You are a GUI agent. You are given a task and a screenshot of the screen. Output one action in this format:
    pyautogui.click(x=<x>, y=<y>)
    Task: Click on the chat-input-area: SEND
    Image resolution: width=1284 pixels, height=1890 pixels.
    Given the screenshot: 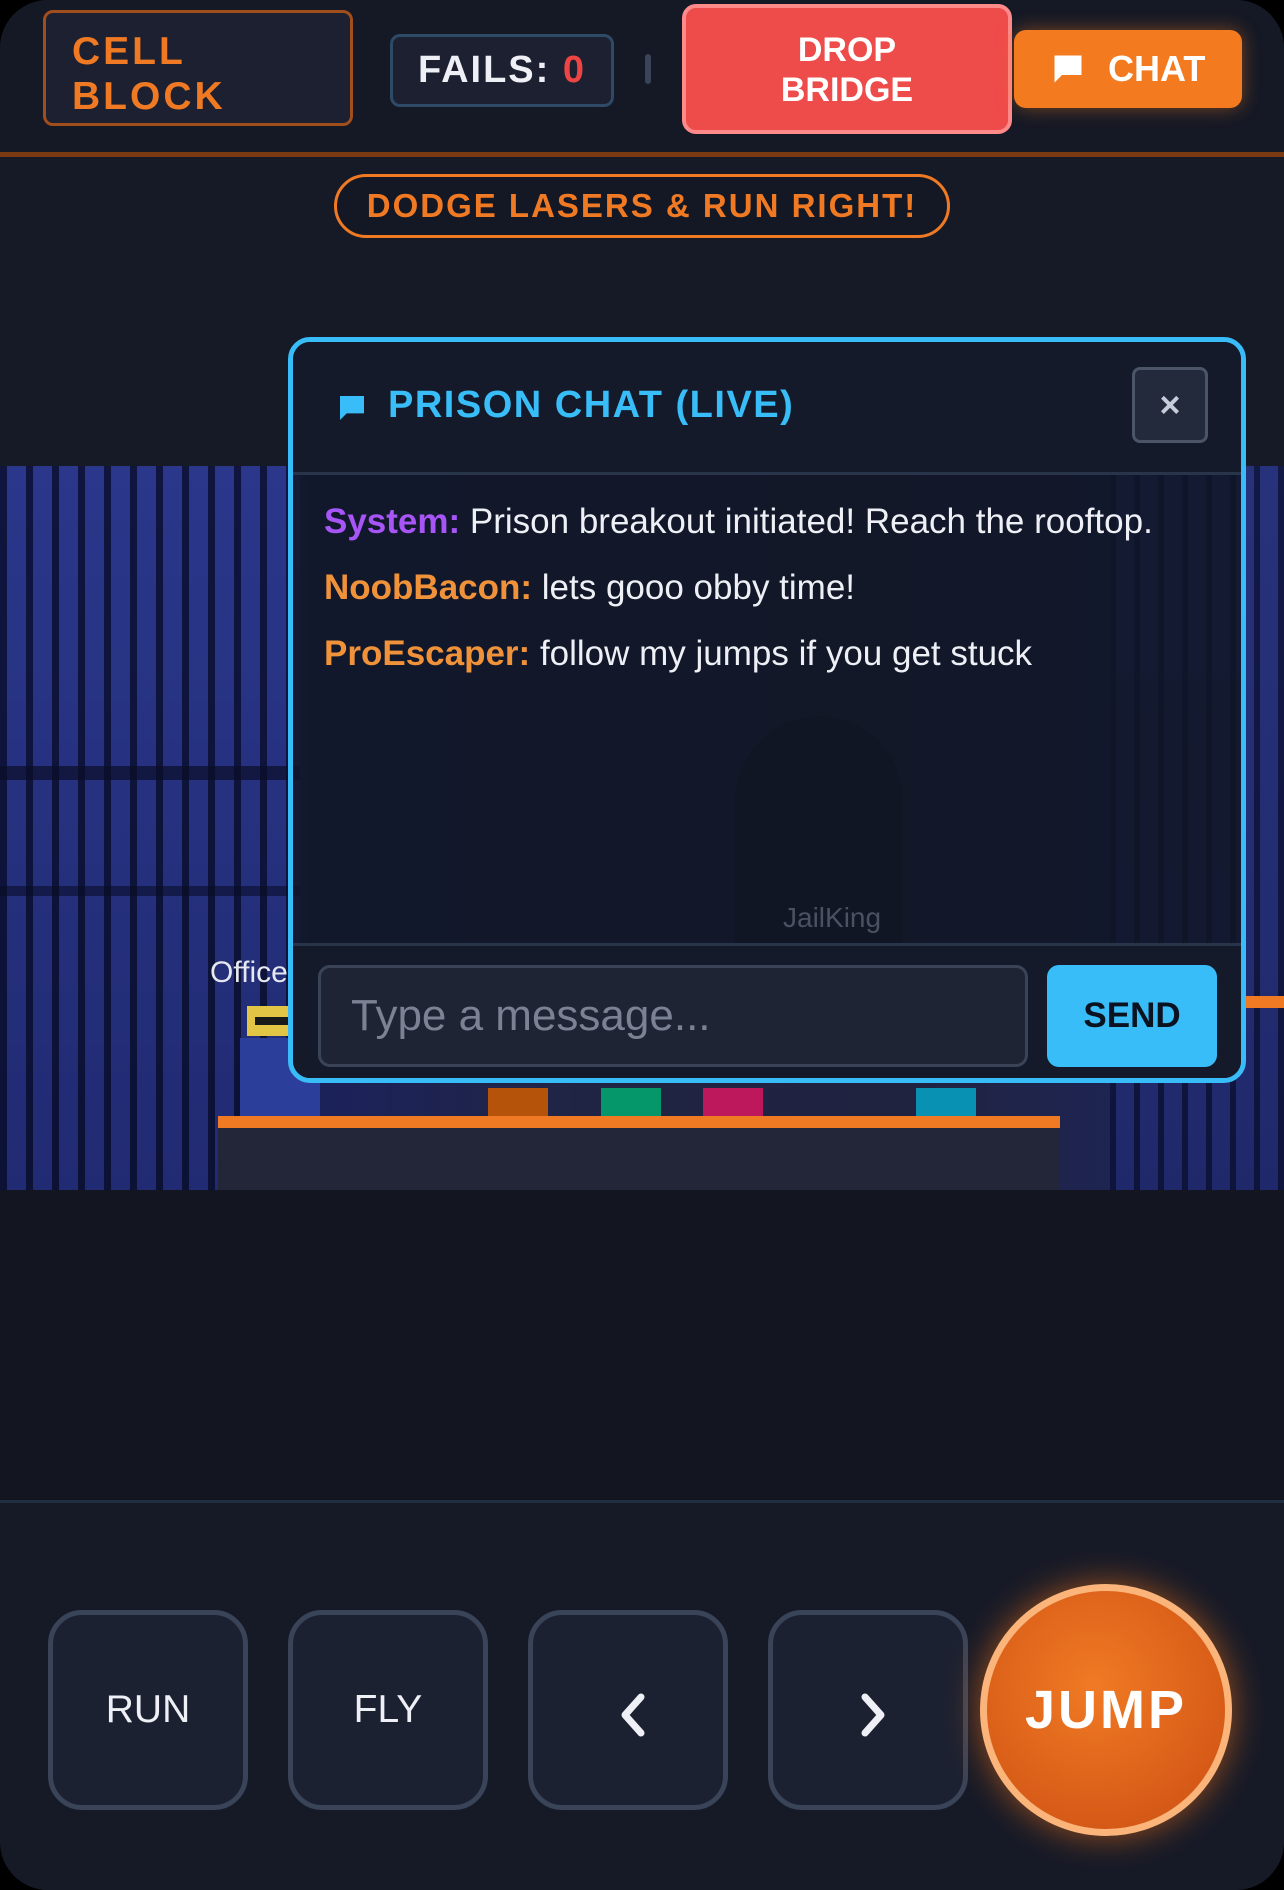 What is the action you would take?
    pyautogui.click(x=767, y=1010)
    